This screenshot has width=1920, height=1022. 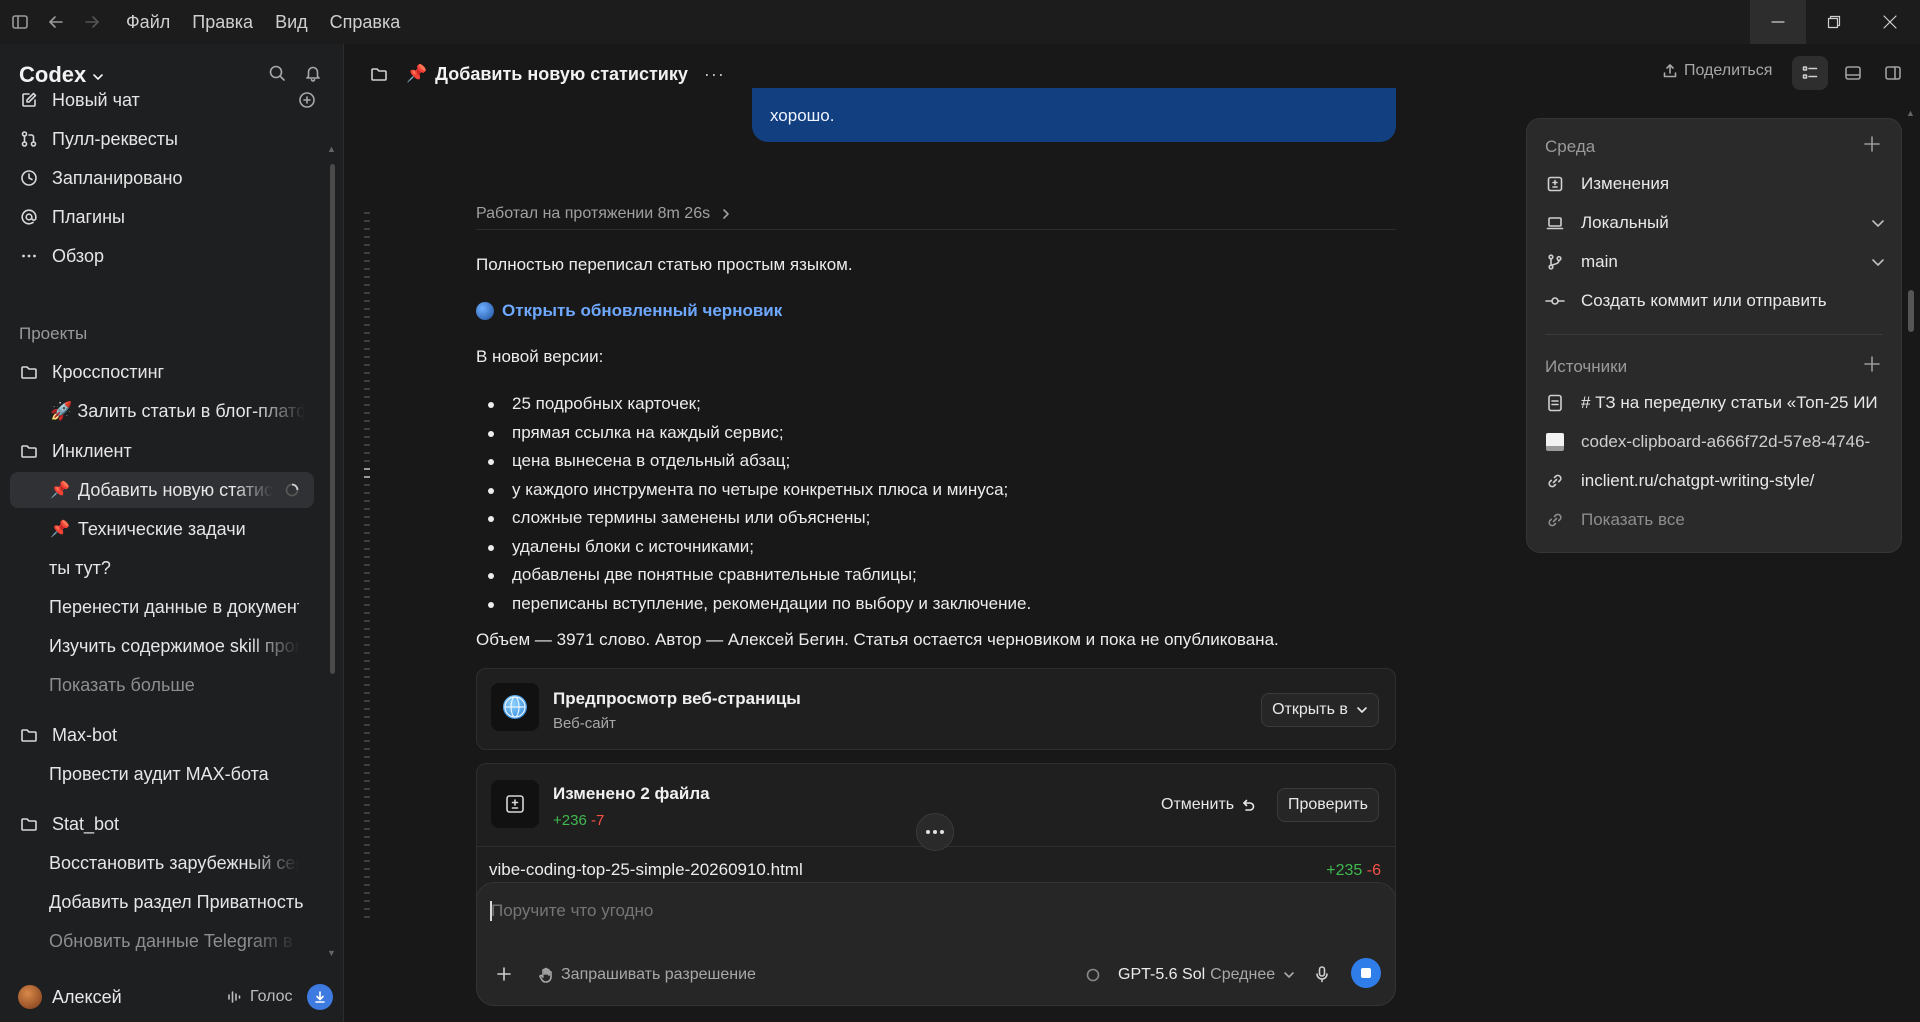 What do you see at coordinates (56, 22) in the screenshot?
I see `back-arrow-icon` at bounding box center [56, 22].